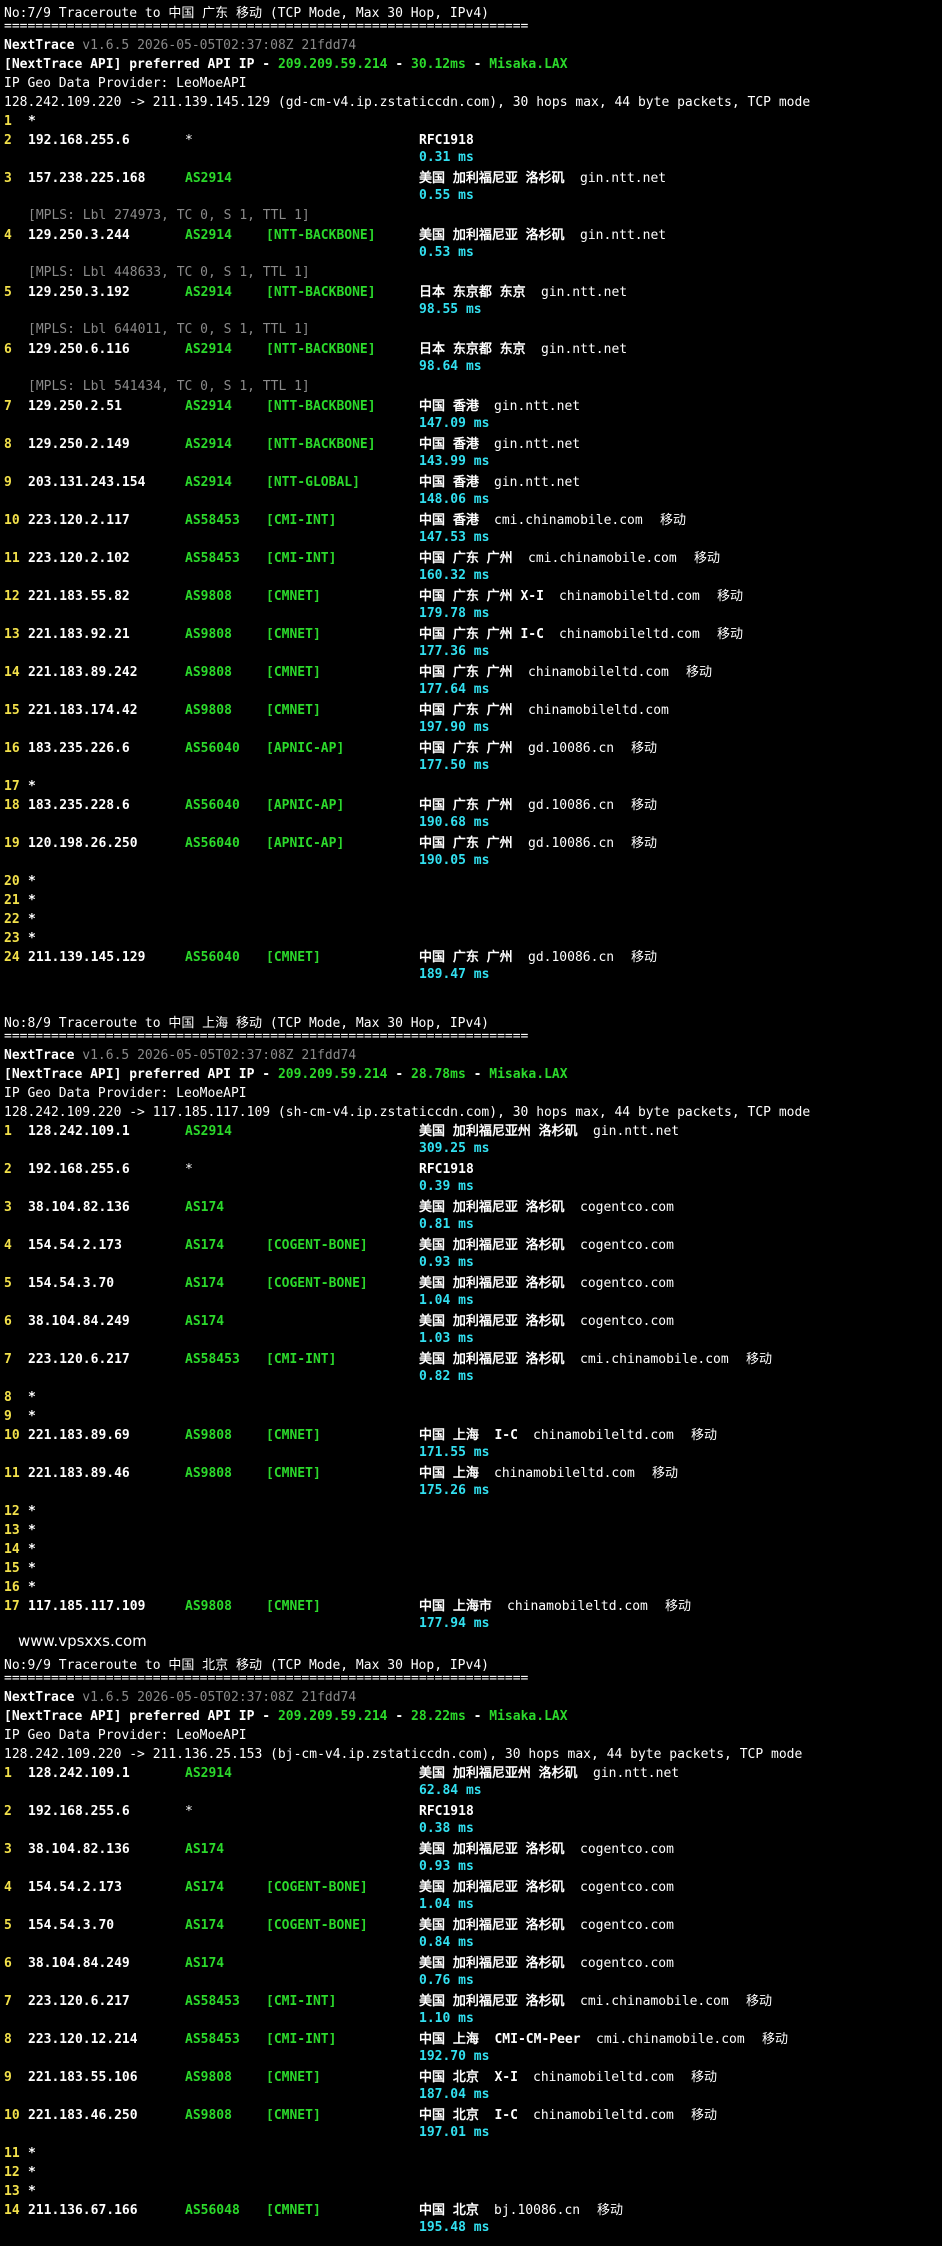 This screenshot has width=942, height=2246. Describe the element at coordinates (12, 1606) in the screenshot. I see `hop-number: 17` at that location.